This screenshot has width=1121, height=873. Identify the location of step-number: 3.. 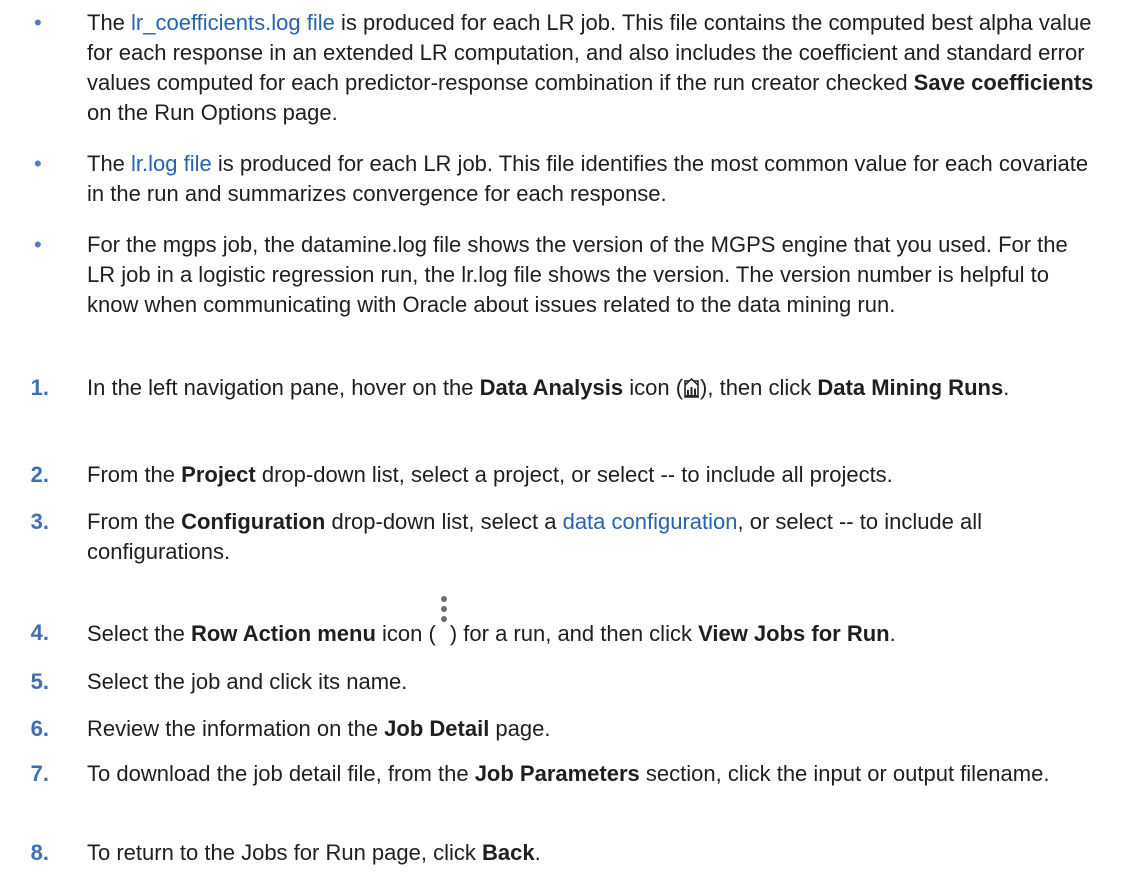
(39, 521).